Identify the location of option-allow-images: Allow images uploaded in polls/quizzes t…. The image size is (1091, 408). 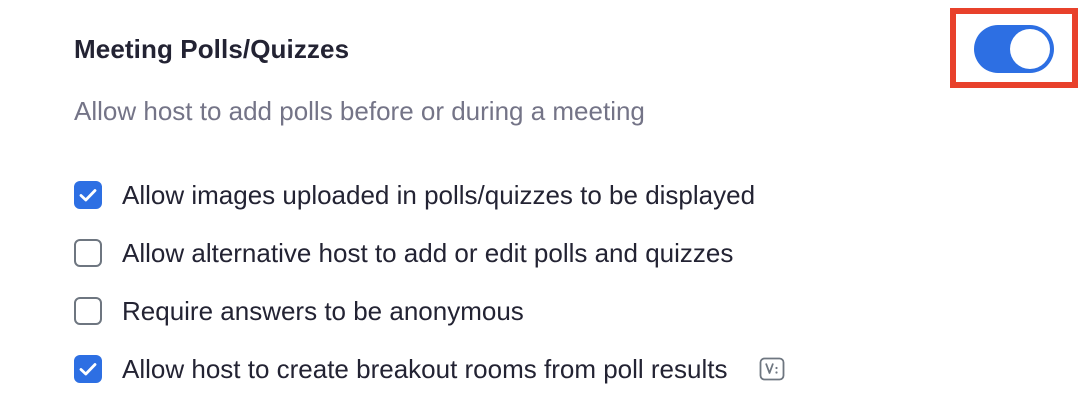
(414, 195).